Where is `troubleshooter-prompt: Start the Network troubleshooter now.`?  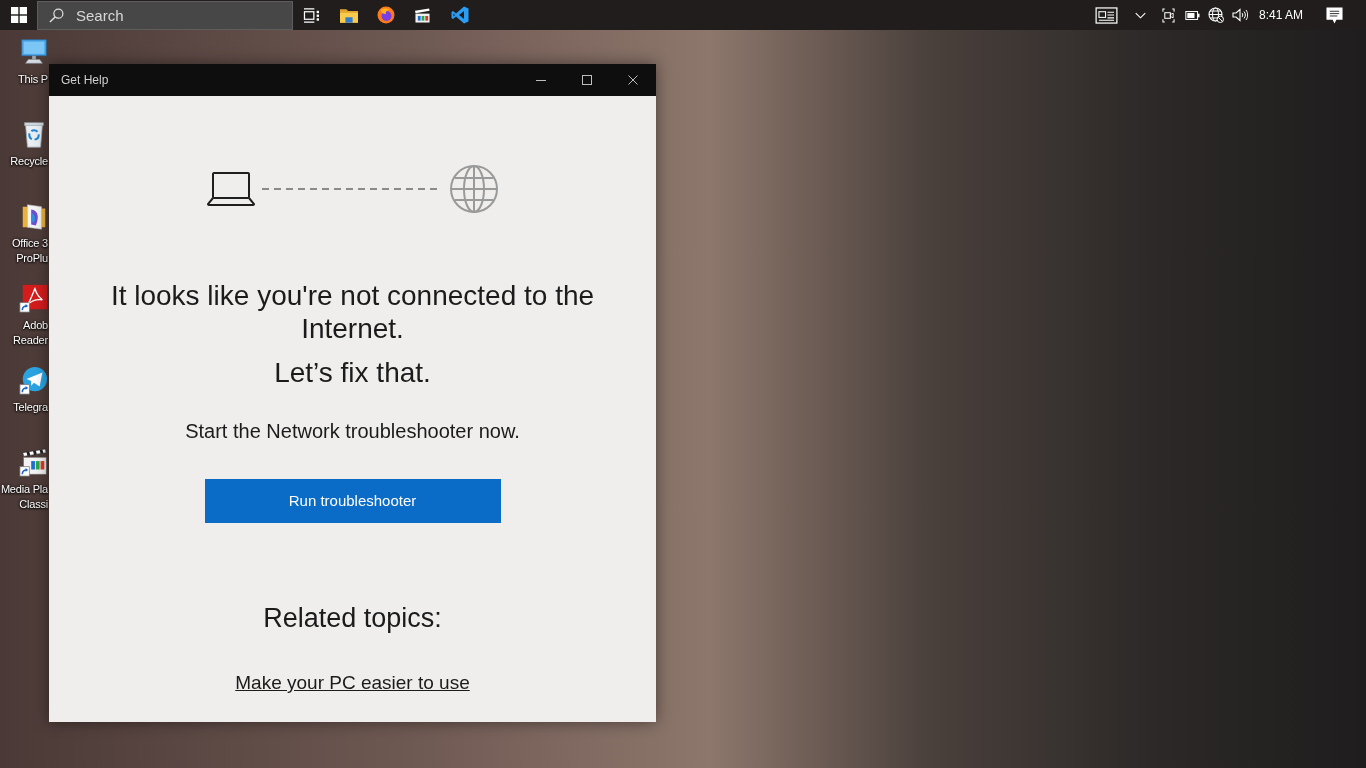 troubleshooter-prompt: Start the Network troubleshooter now. is located at coordinates (352, 431).